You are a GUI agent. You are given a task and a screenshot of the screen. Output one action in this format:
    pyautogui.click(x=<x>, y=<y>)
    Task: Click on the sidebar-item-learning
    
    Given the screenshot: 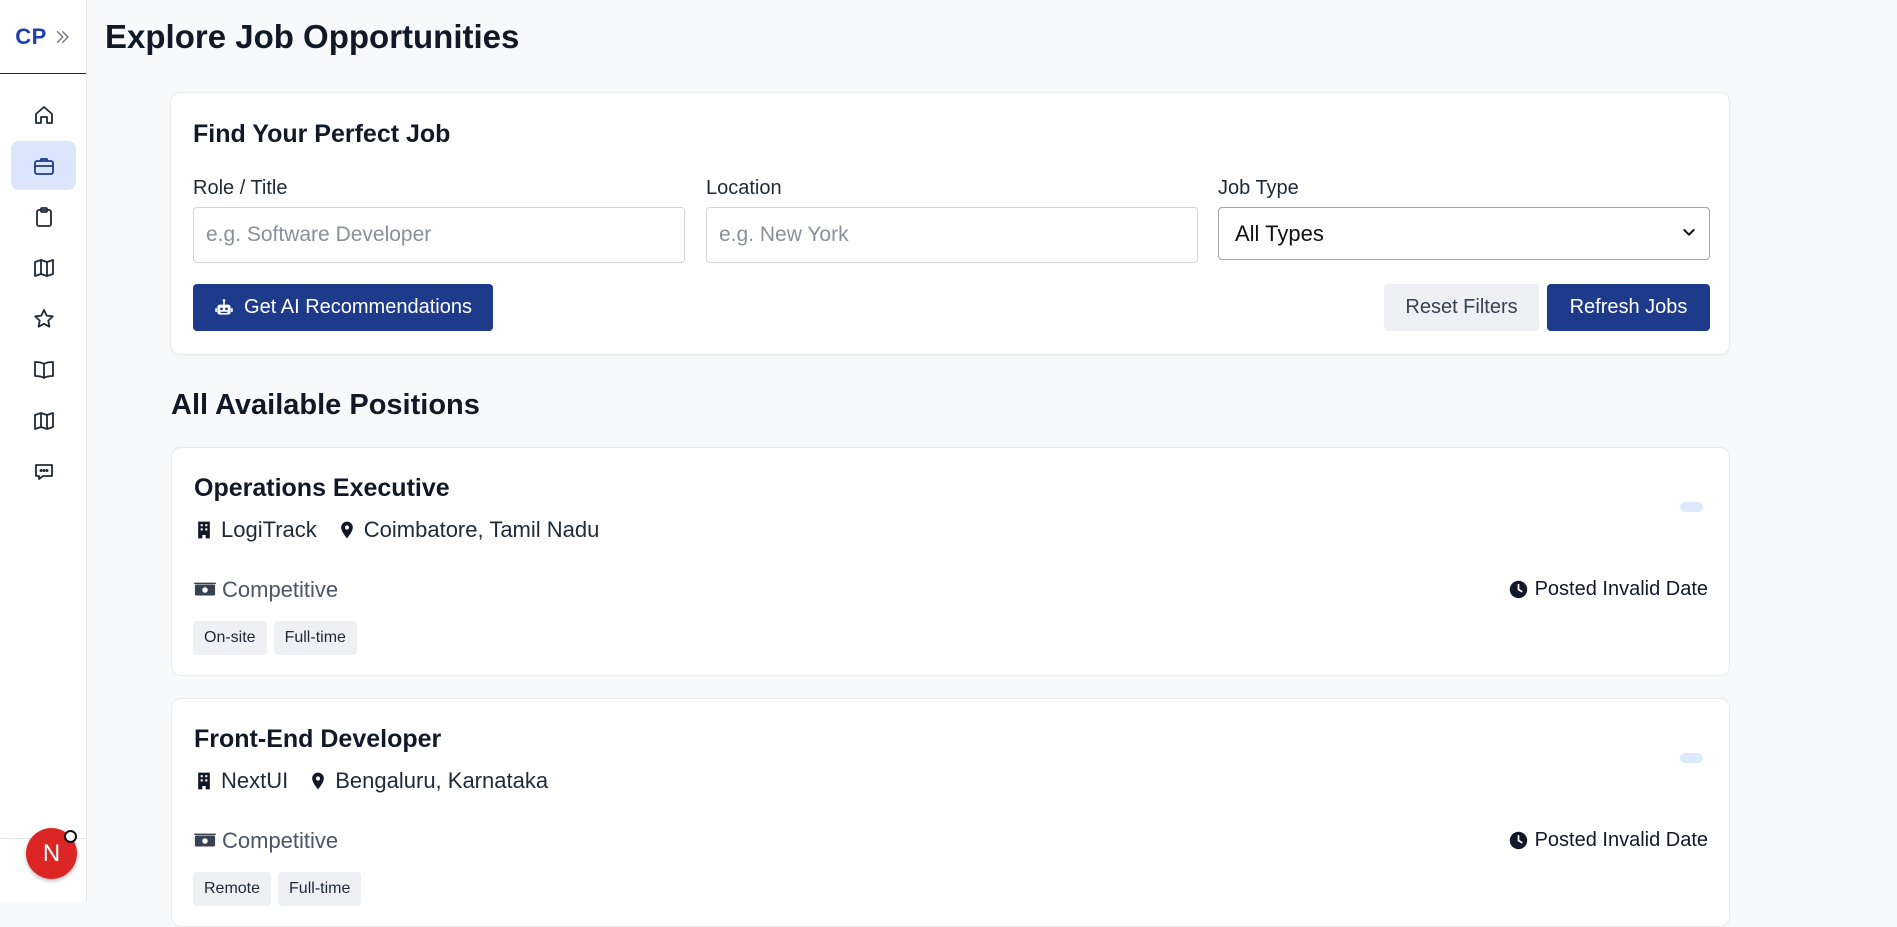 What is the action you would take?
    pyautogui.click(x=43, y=369)
    